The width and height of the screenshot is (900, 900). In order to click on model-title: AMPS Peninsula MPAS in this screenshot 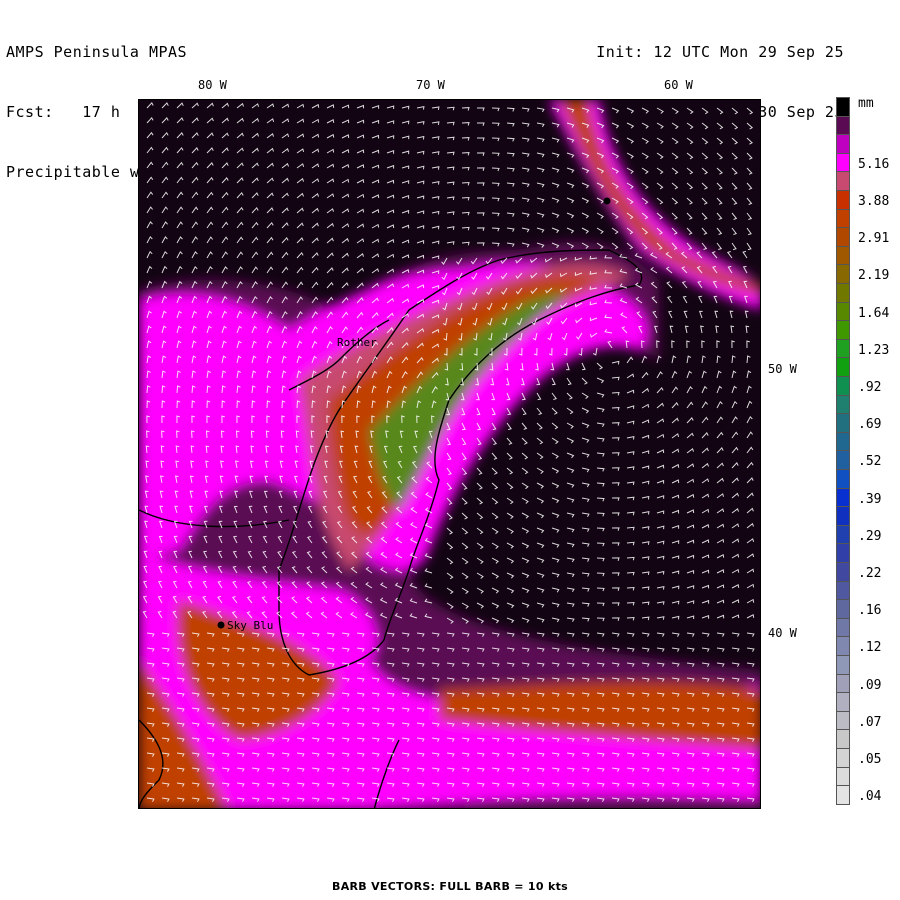, I will do `click(97, 52)`.